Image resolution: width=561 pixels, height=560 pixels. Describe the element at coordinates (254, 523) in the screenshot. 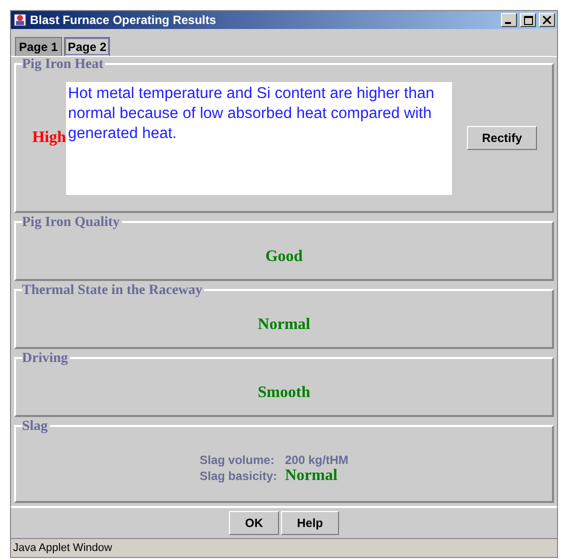

I see `dialog-button: OK` at that location.